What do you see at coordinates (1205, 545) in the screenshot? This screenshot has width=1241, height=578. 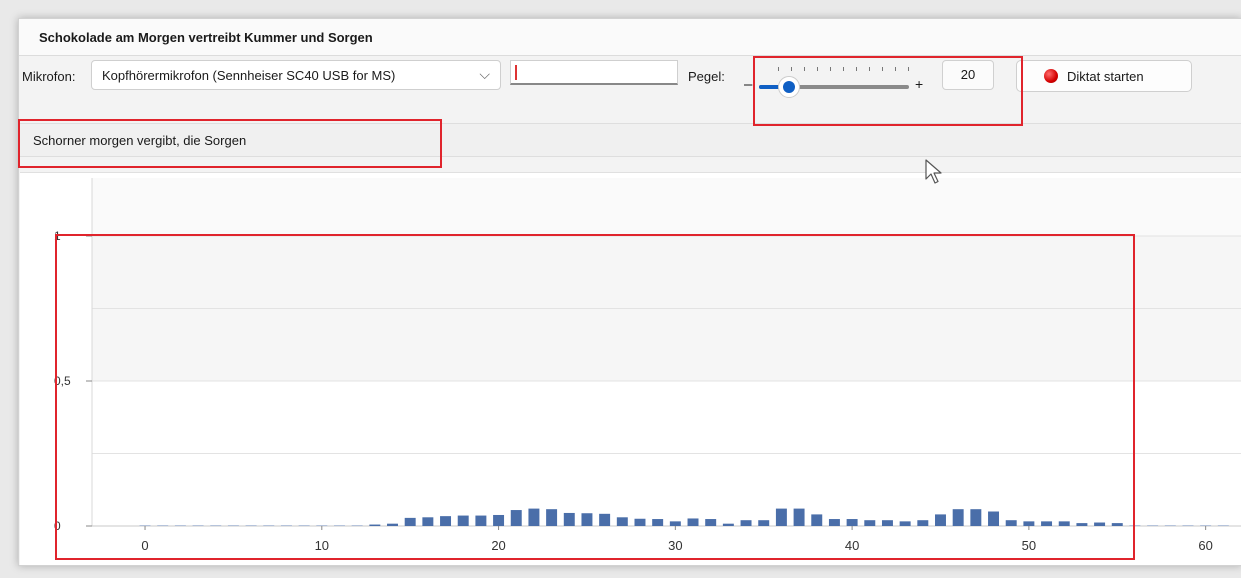 I see `x-tick-label: 60` at bounding box center [1205, 545].